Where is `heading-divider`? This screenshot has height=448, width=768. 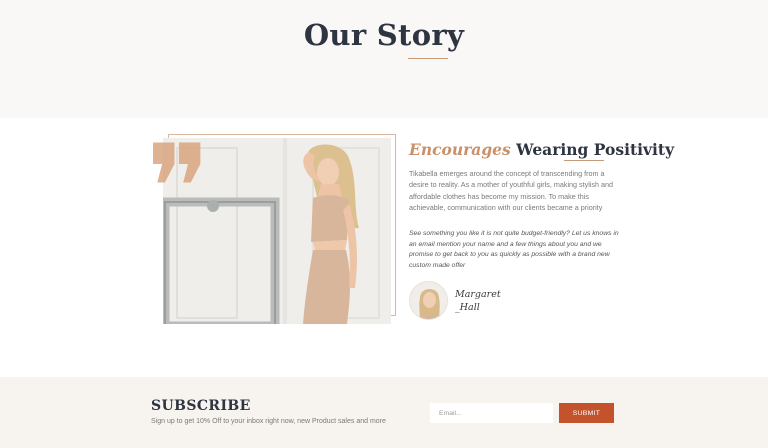
heading-divider is located at coordinates (584, 160).